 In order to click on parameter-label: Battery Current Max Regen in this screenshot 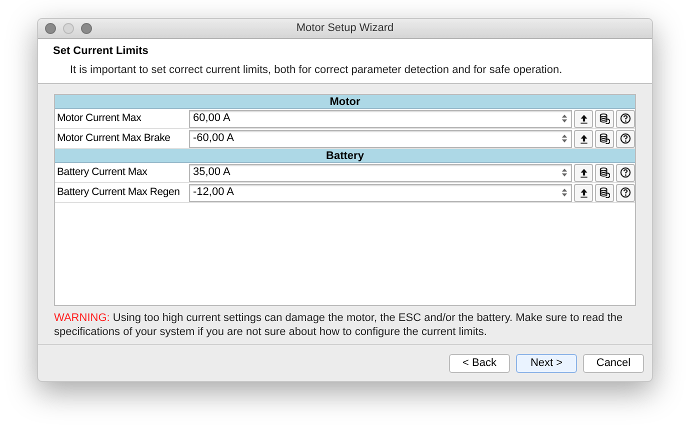, I will do `click(118, 192)`.